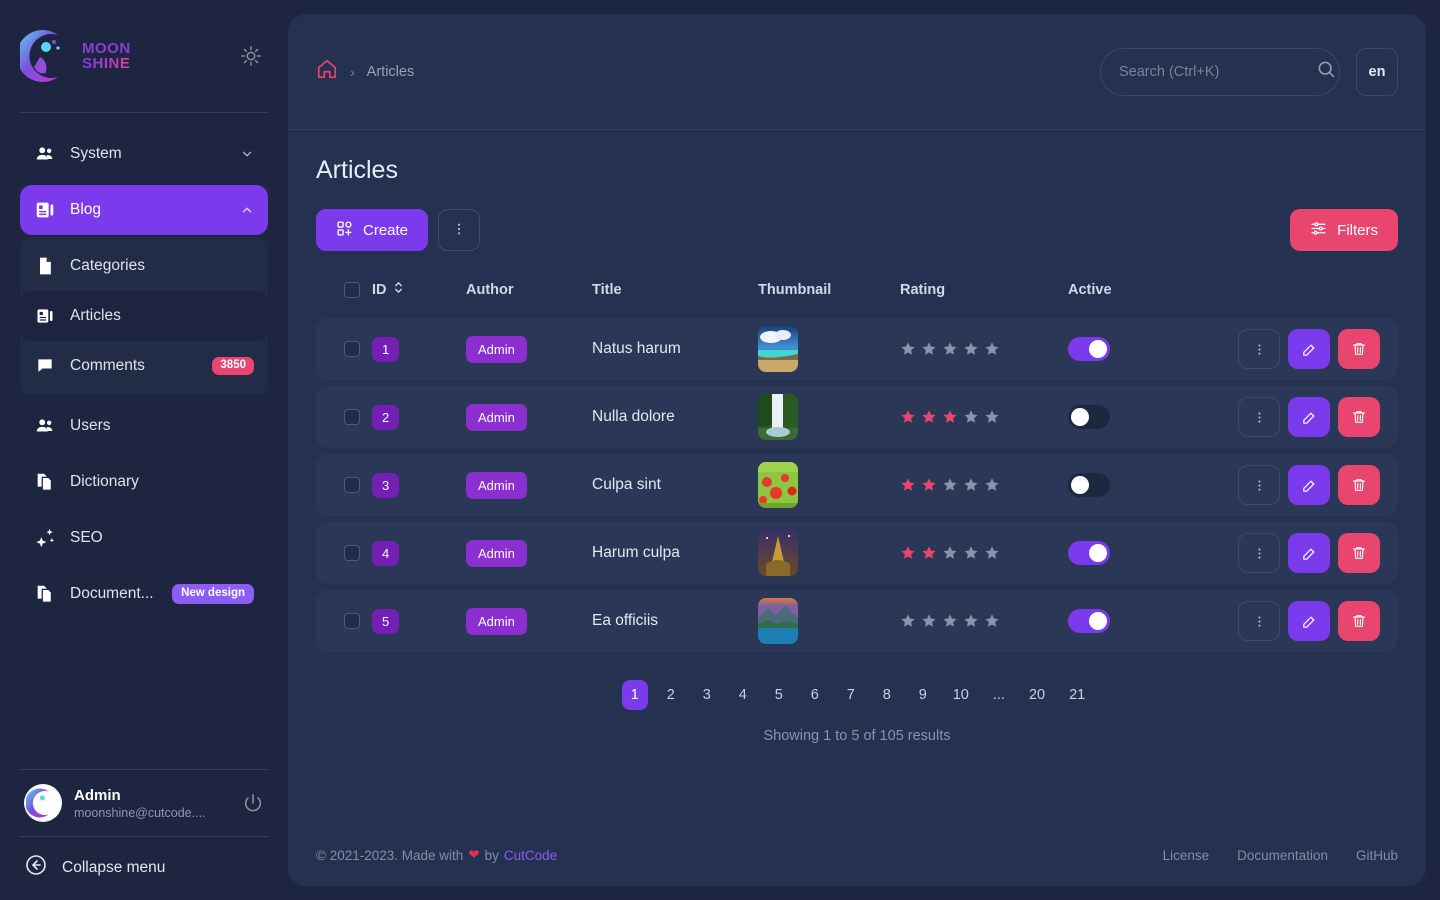  Describe the element at coordinates (398, 289) in the screenshot. I see `sort-updown-icon` at that location.